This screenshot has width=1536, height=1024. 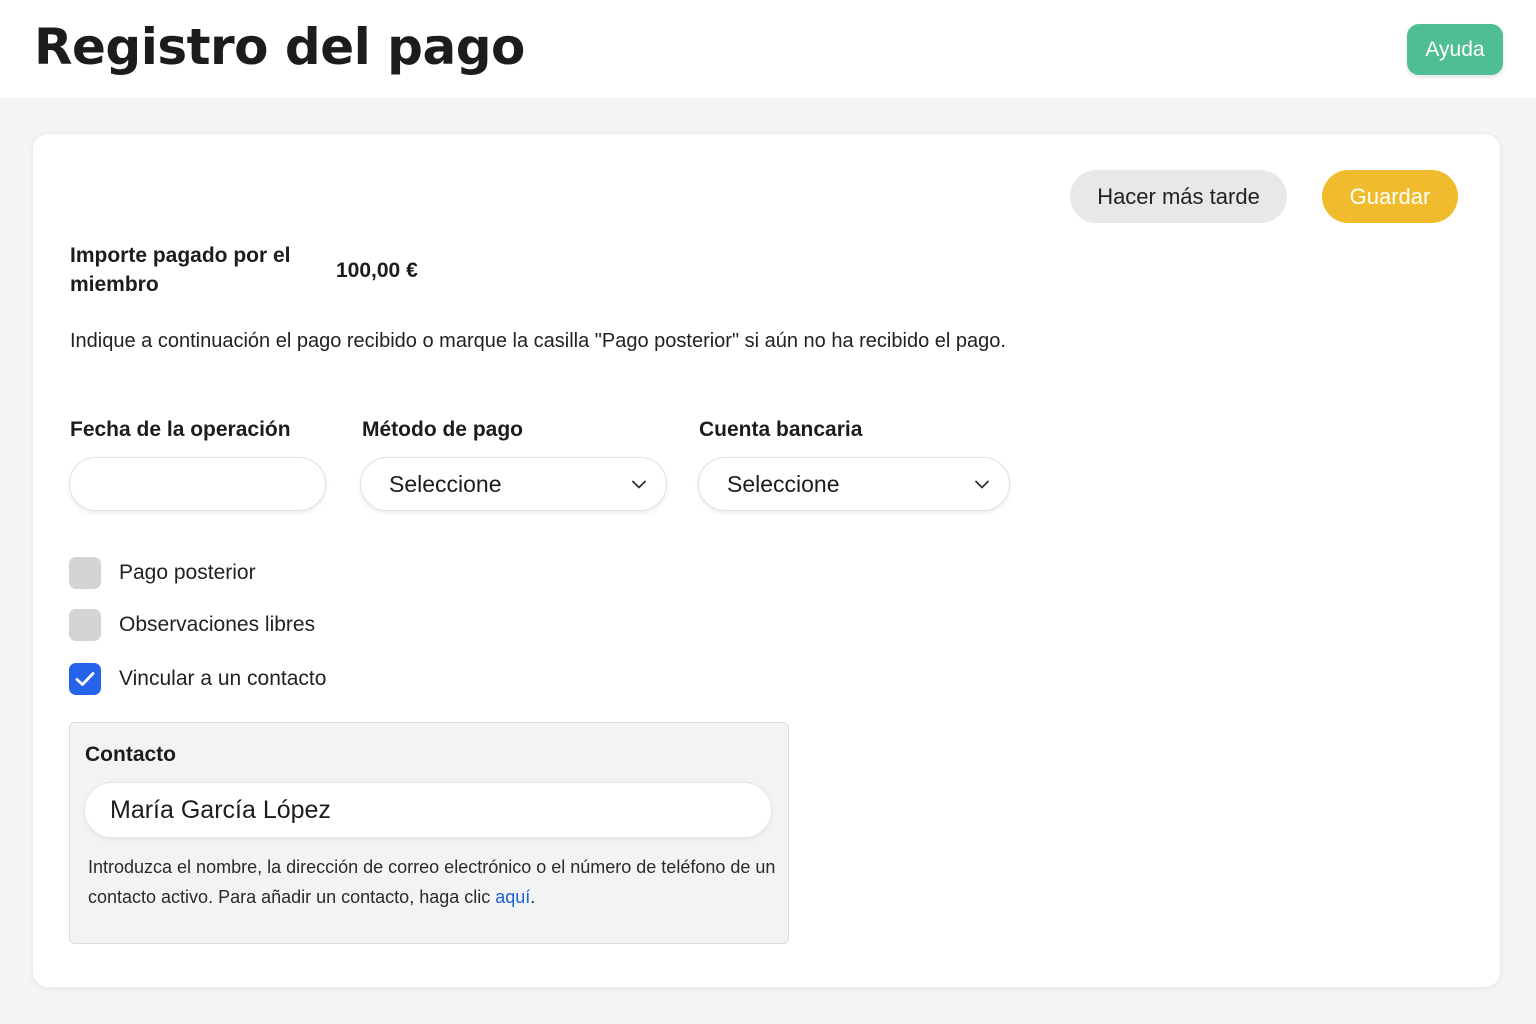 I want to click on bank-account-selected: Seleccione, so click(x=783, y=483).